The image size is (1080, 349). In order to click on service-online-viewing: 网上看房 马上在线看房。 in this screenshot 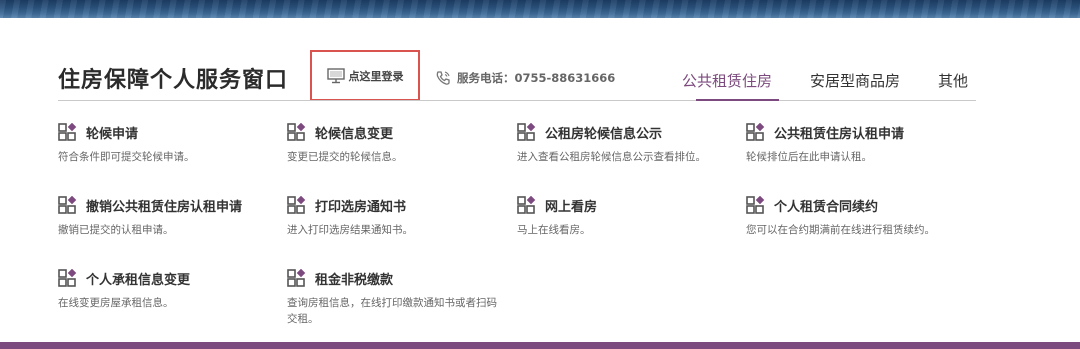, I will do `click(624, 216)`.